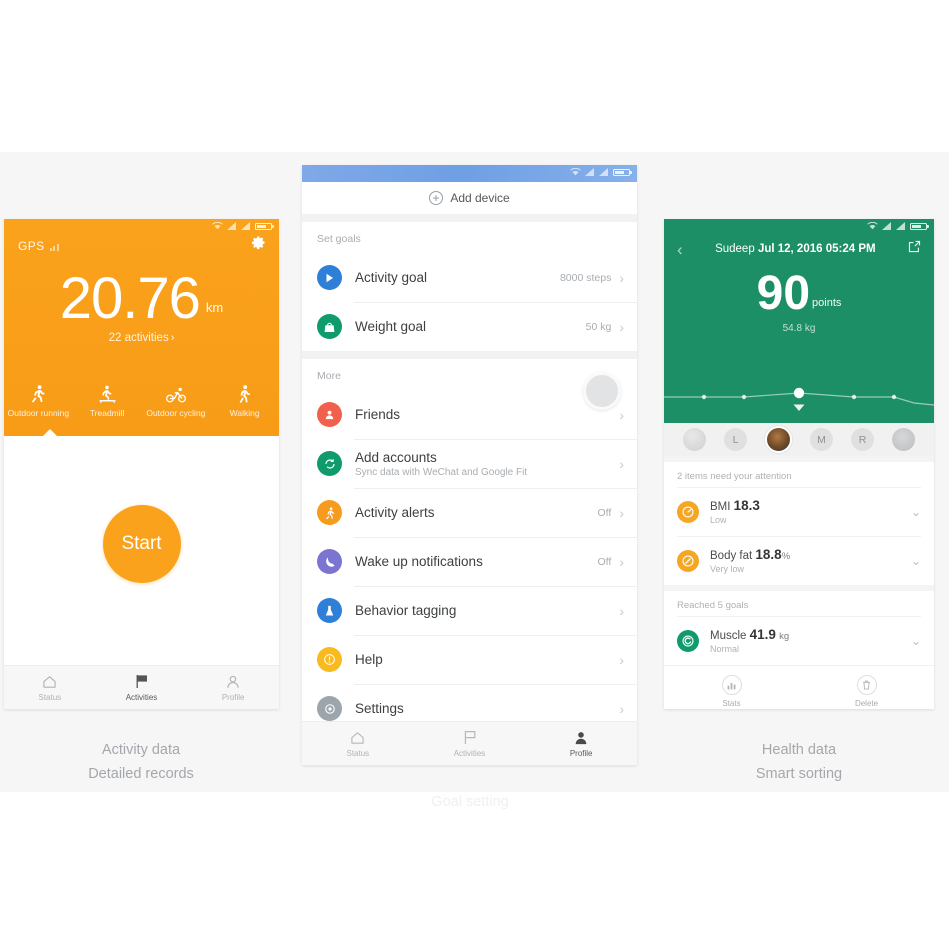 The image size is (949, 949). What do you see at coordinates (214, 308) in the screenshot?
I see `distance-unit: km` at bounding box center [214, 308].